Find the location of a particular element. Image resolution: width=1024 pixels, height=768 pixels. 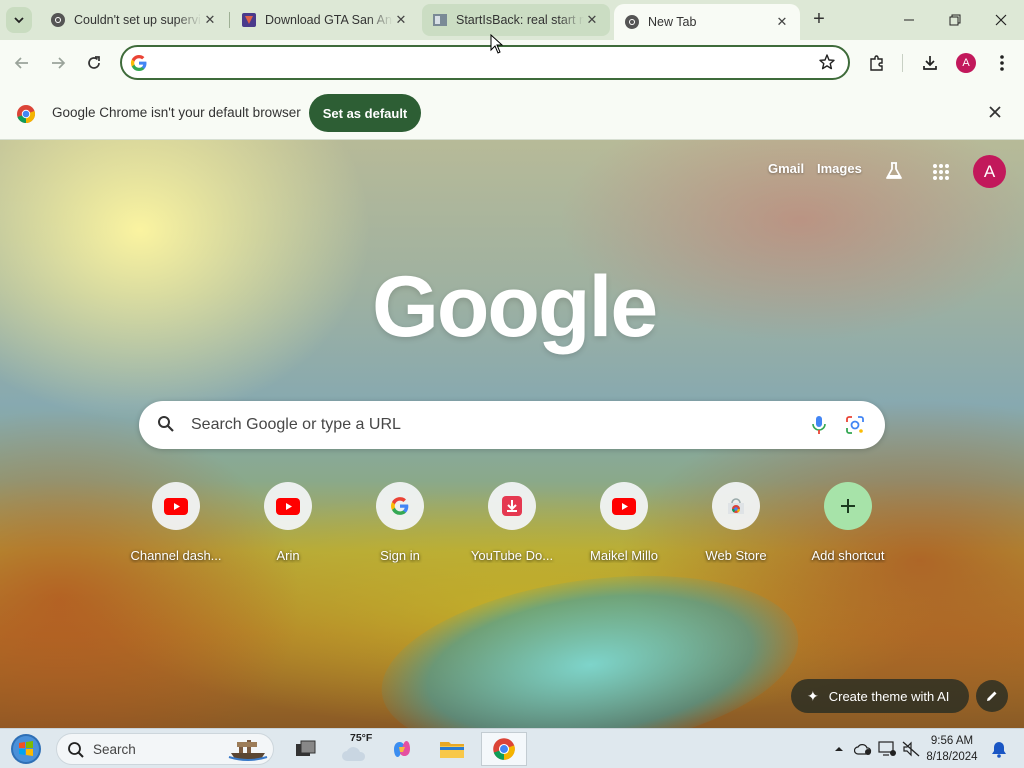

back-arrow-icon is located at coordinates (21, 63).